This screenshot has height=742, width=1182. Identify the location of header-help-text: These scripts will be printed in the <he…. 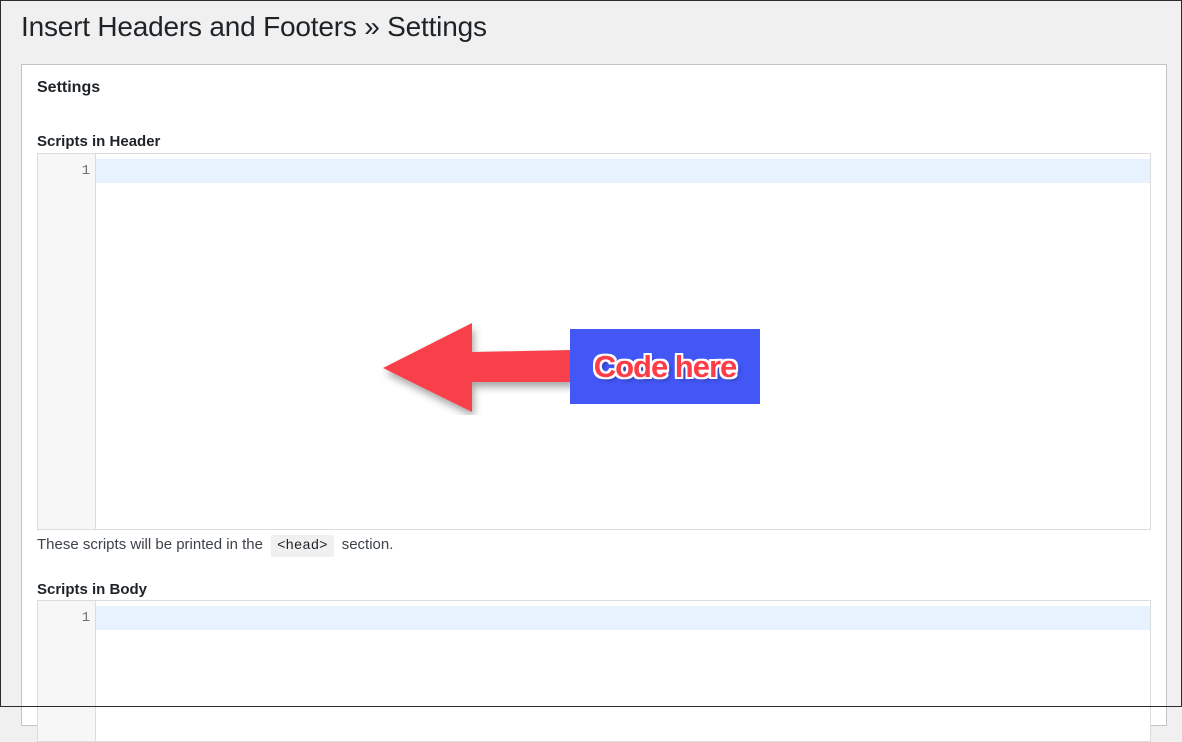
(215, 546).